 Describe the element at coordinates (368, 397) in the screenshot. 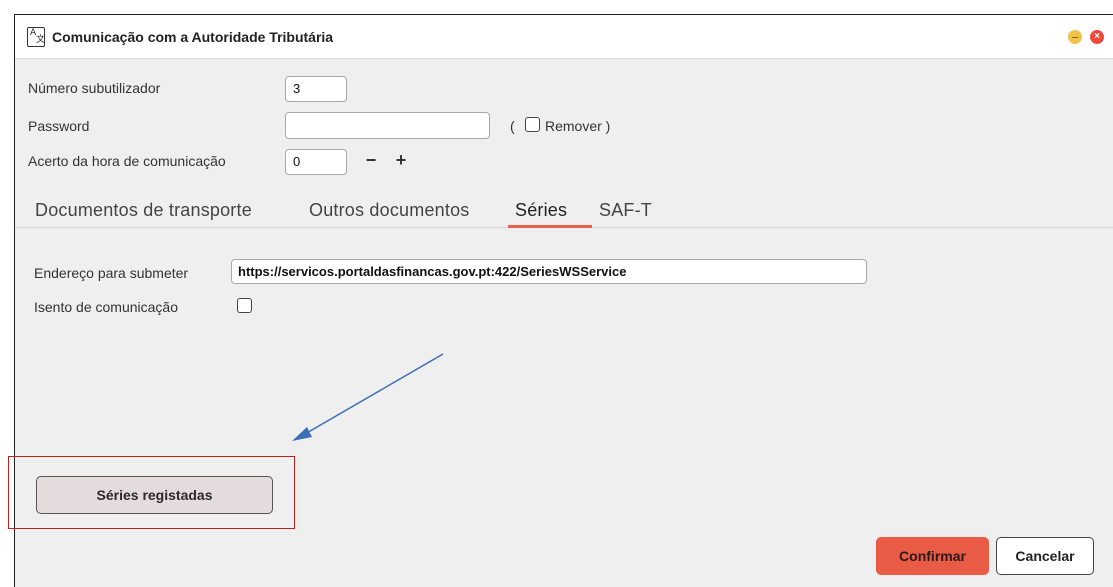

I see `annotation-arrow` at that location.